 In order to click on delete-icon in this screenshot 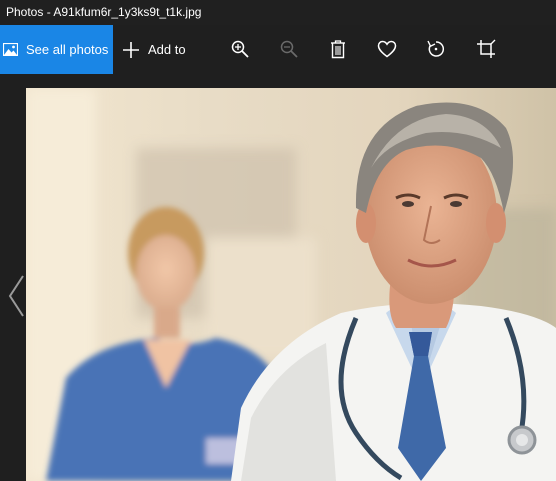, I will do `click(338, 49)`.